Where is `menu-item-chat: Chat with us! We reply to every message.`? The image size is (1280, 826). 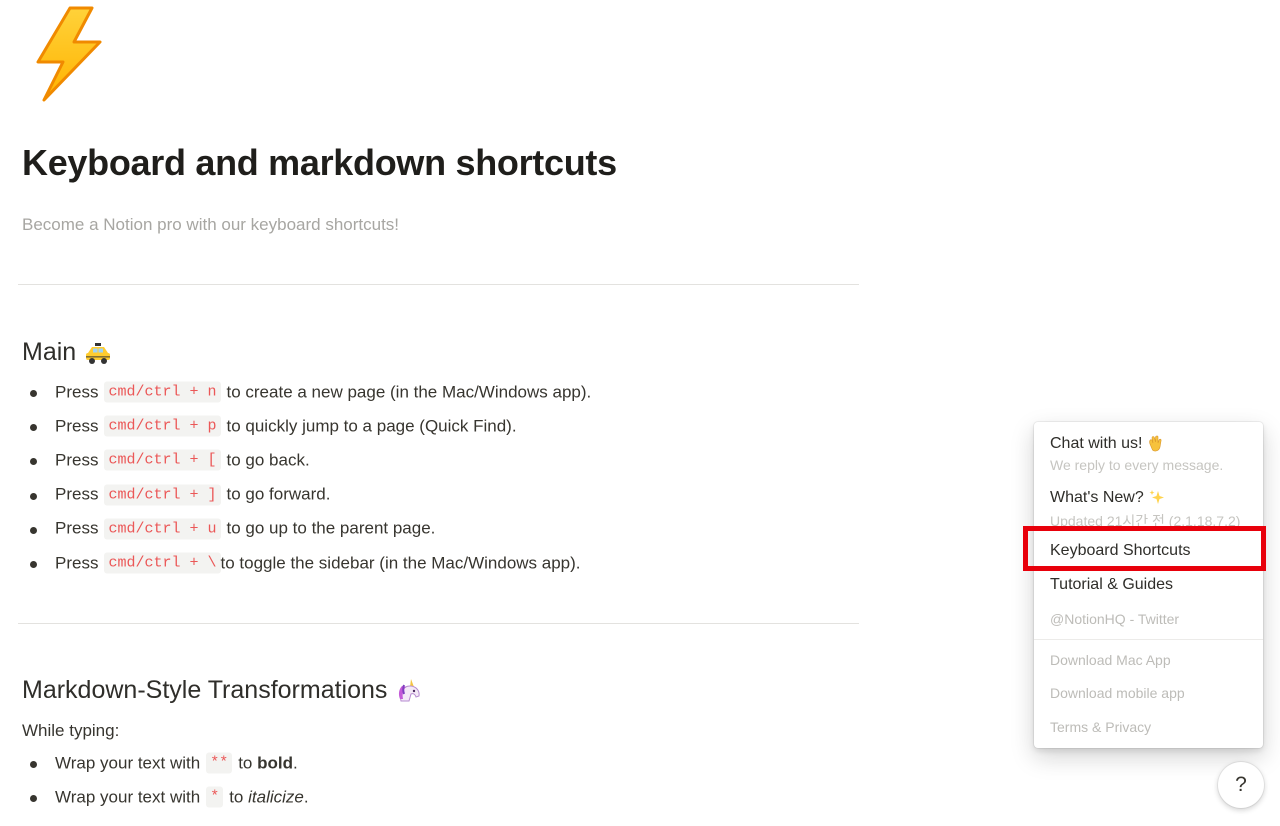 menu-item-chat: Chat with us! We reply to every message. is located at coordinates (1151, 454).